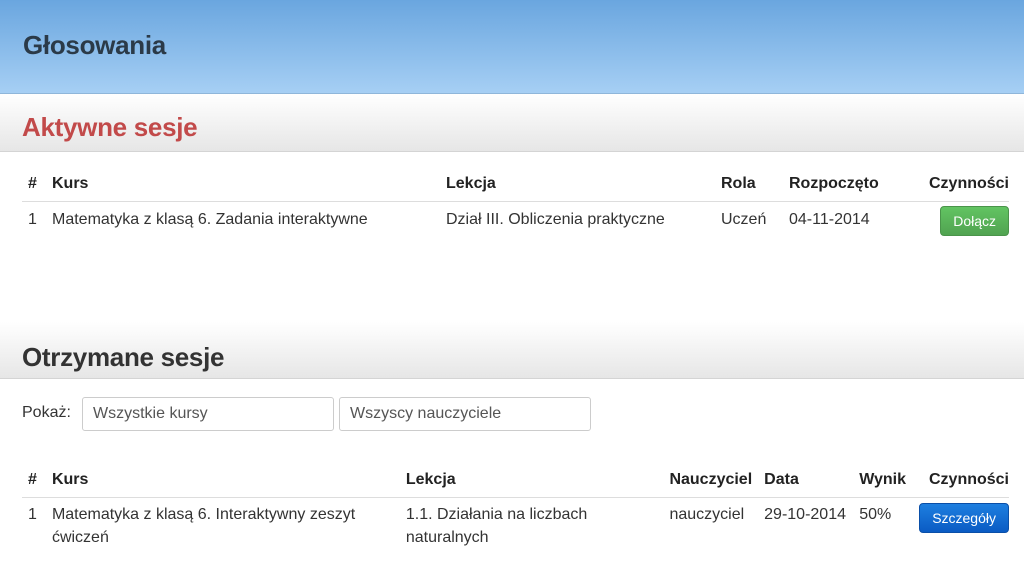 The width and height of the screenshot is (1024, 574). I want to click on details-button: Szczegóły, so click(964, 517).